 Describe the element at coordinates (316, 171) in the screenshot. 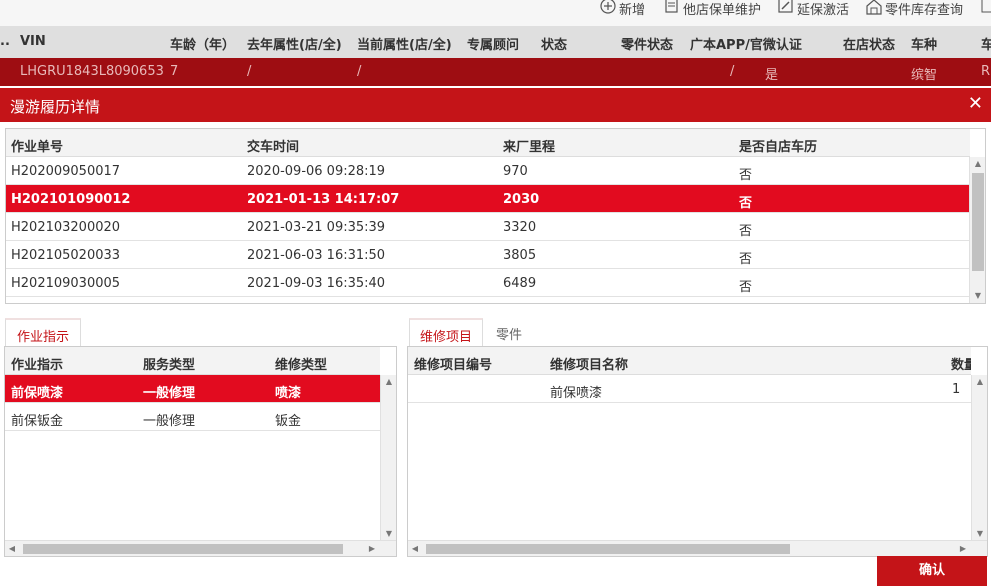

I see `history-time-cell: 2020-09-06 09:28:19` at that location.